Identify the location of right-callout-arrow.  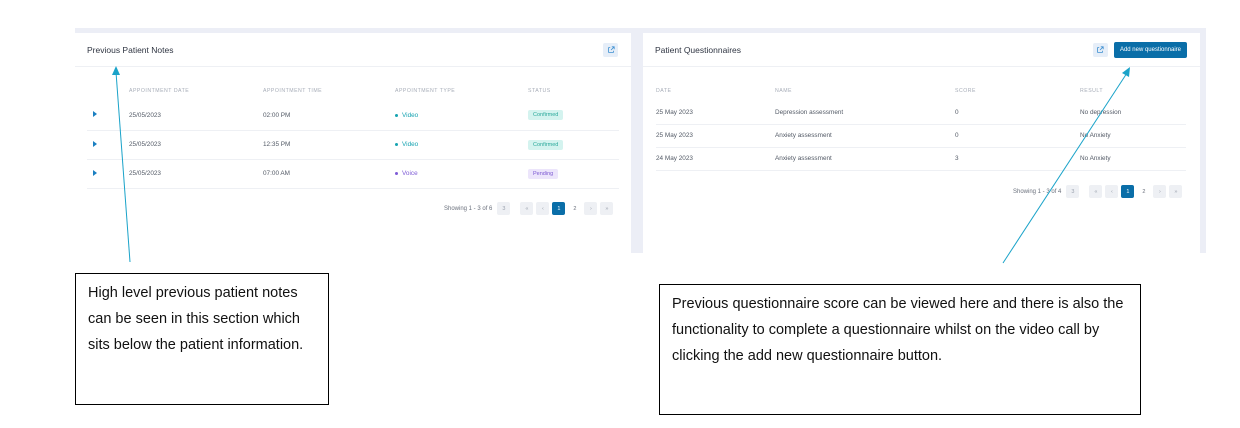
(1065, 168).